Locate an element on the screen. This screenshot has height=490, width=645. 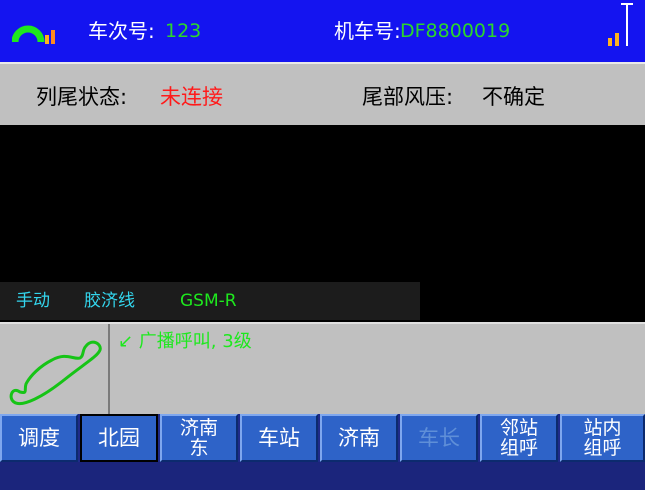
call-jinan-east-button: 济南东 is located at coordinates (199, 438).